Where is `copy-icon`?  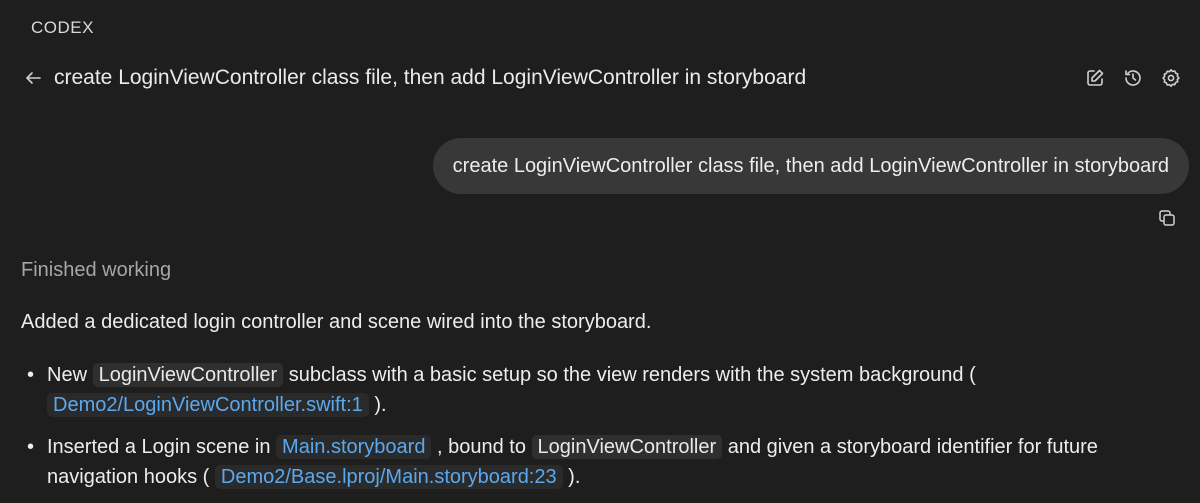 copy-icon is located at coordinates (1167, 218).